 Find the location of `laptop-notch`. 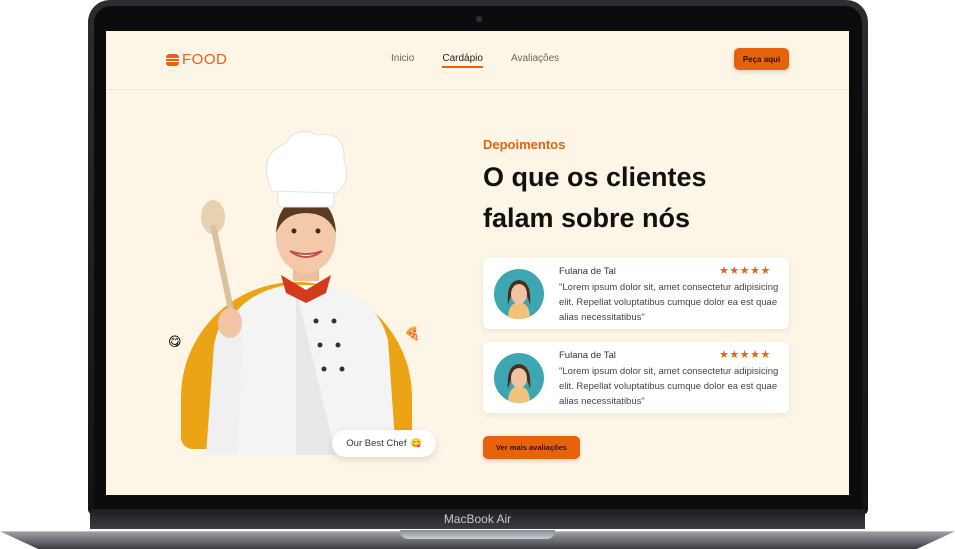

laptop-notch is located at coordinates (477, 534).